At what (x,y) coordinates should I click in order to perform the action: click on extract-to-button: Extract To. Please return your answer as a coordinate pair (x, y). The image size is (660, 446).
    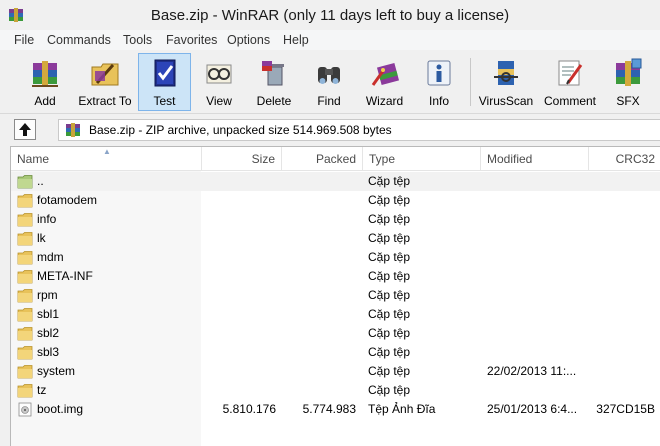
    Looking at the image, I should click on (105, 82).